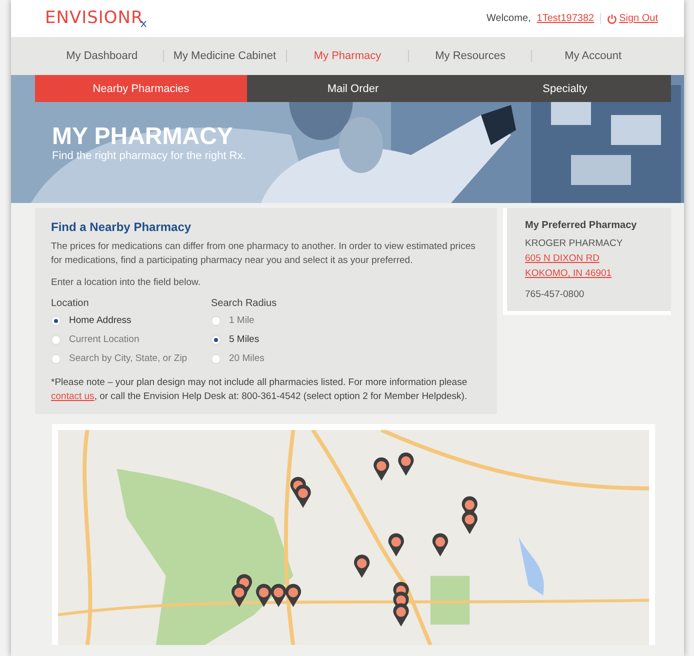 Image resolution: width=694 pixels, height=656 pixels. I want to click on power-icon, so click(612, 19).